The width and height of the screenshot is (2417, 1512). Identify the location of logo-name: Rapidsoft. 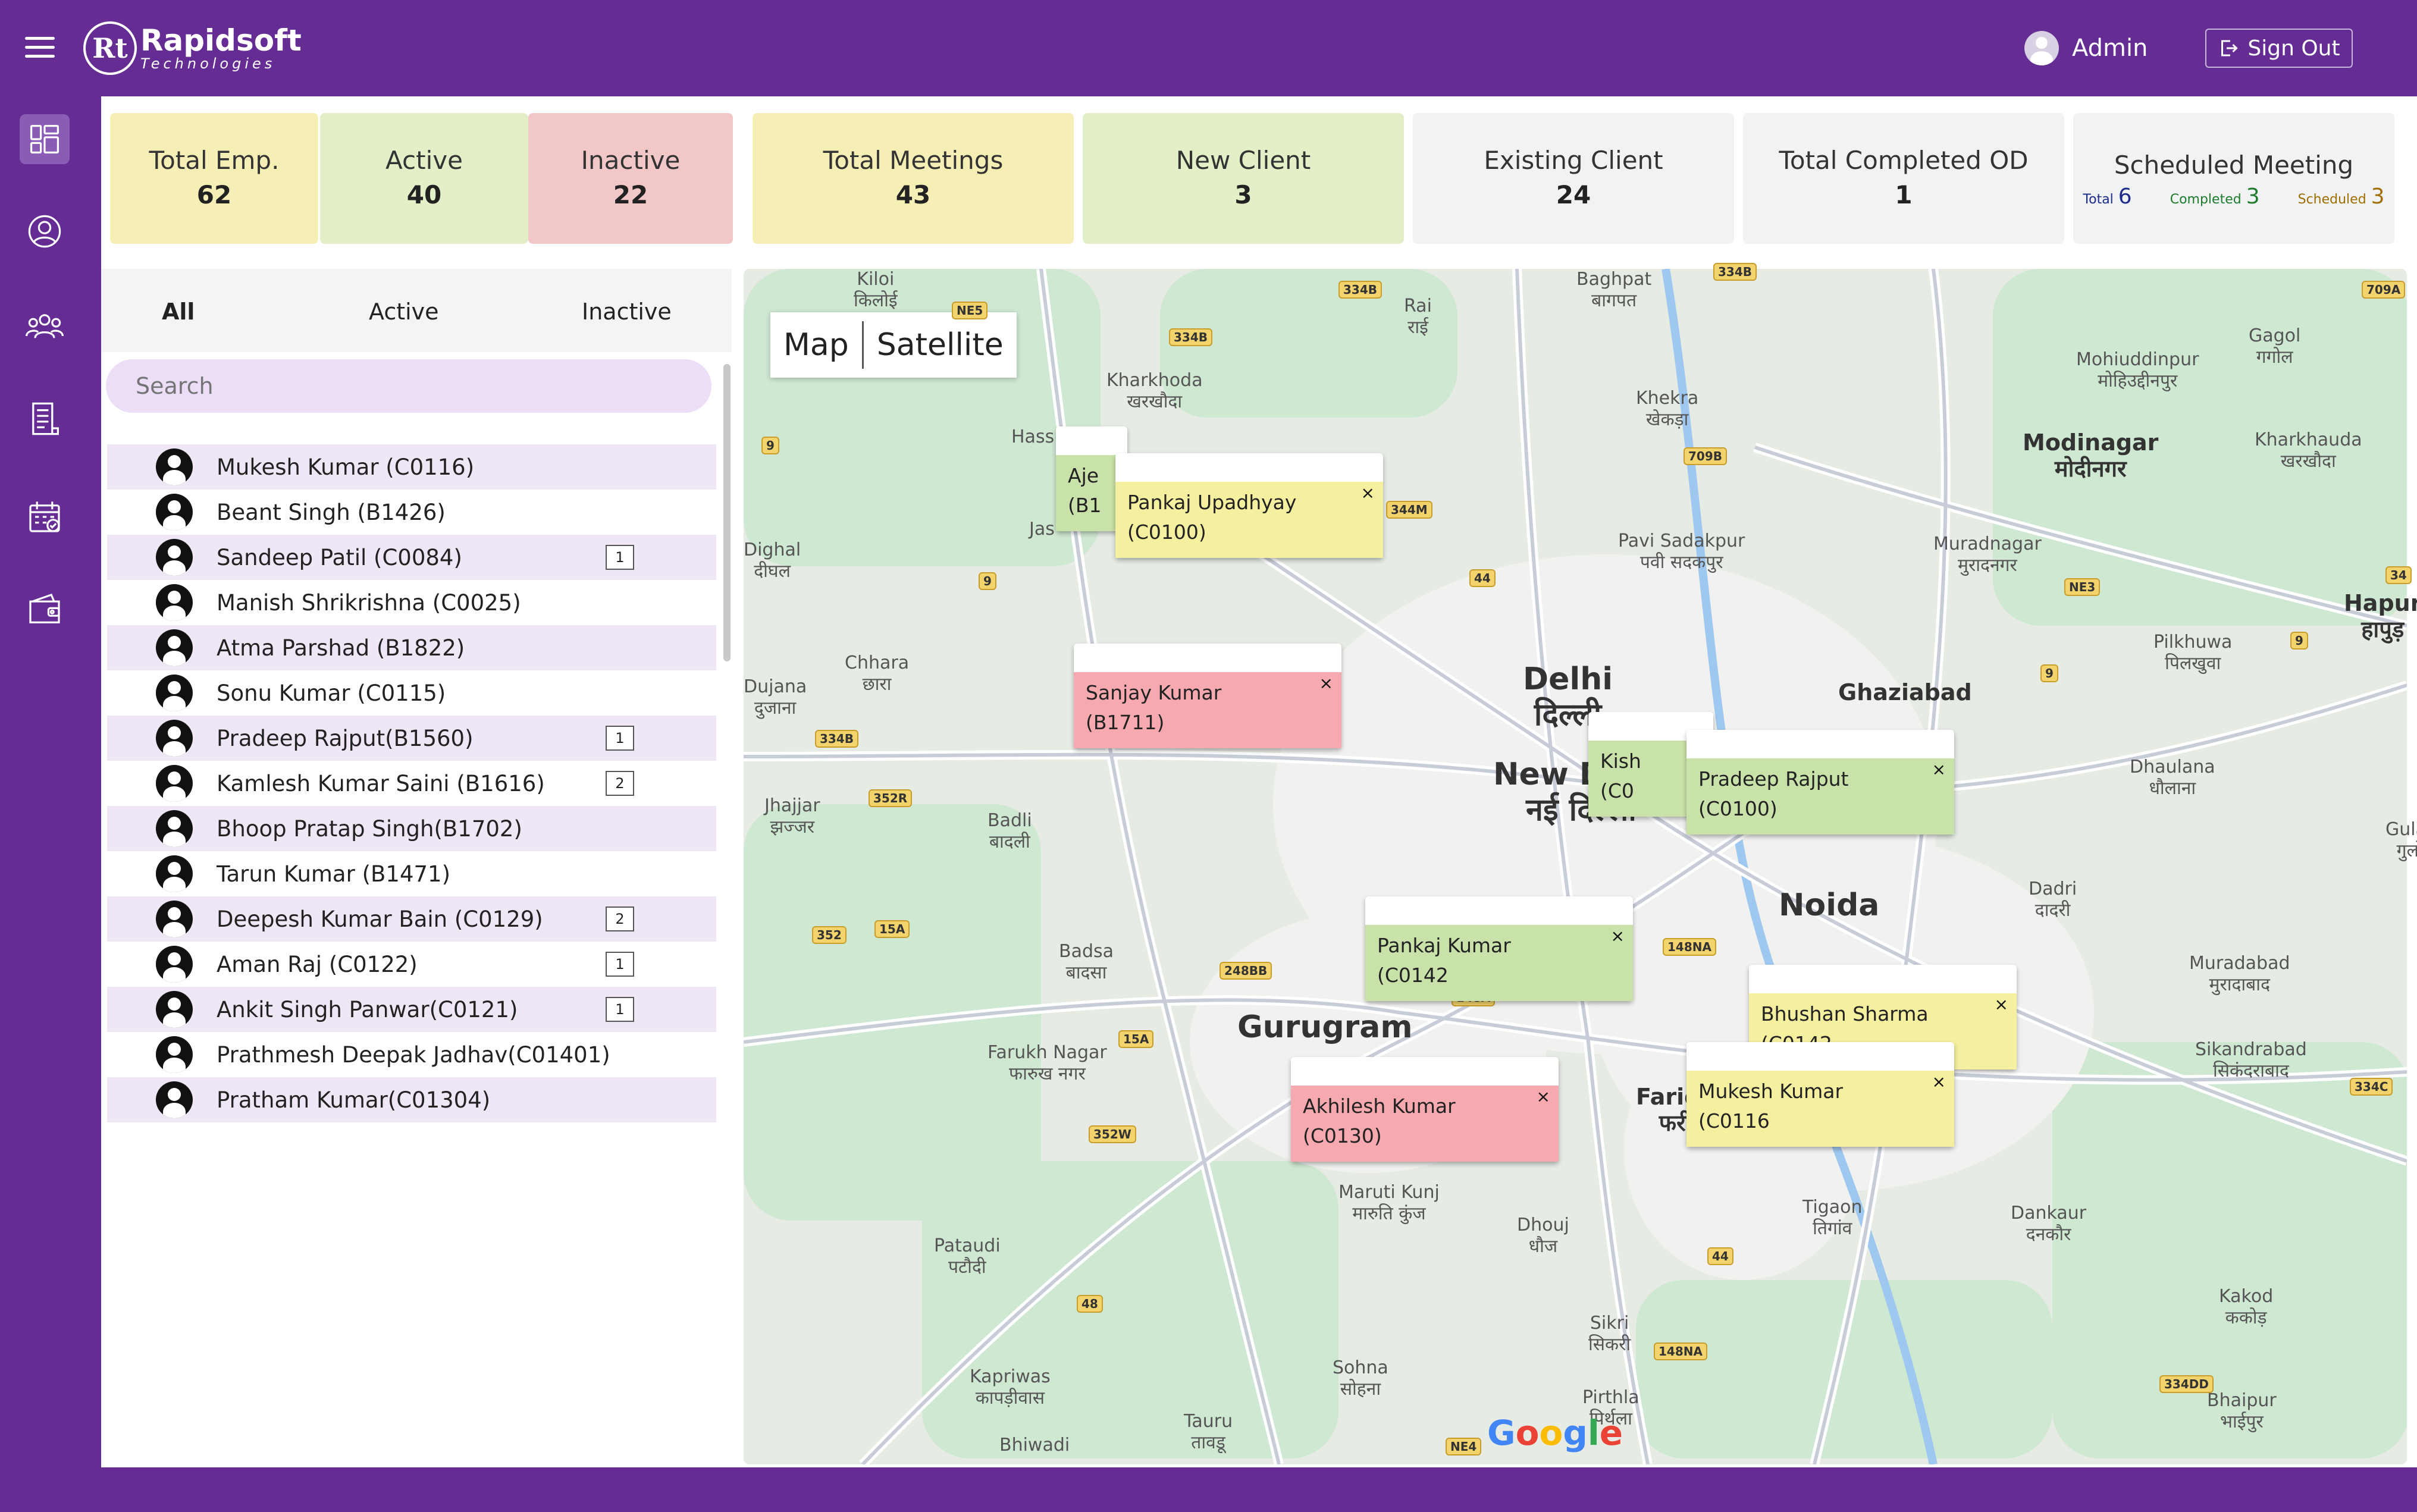
(221, 40).